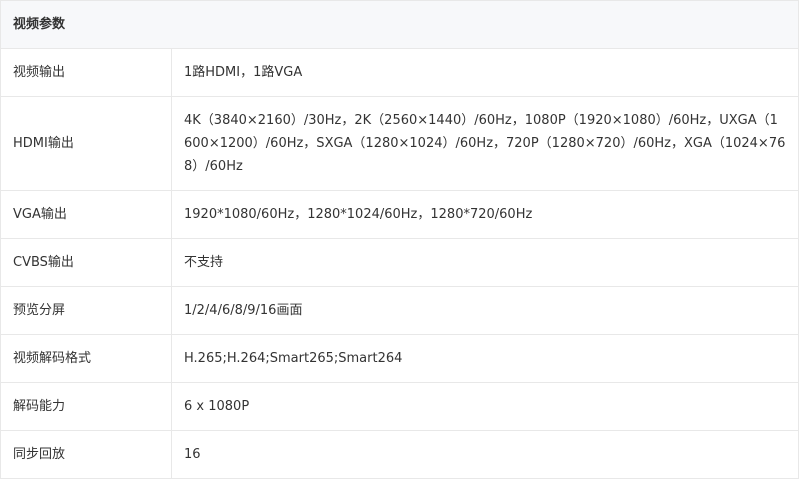 This screenshot has height=479, width=800. Describe the element at coordinates (485, 310) in the screenshot. I see `row-value: 1/2/4/6/8/9/16画面` at that location.